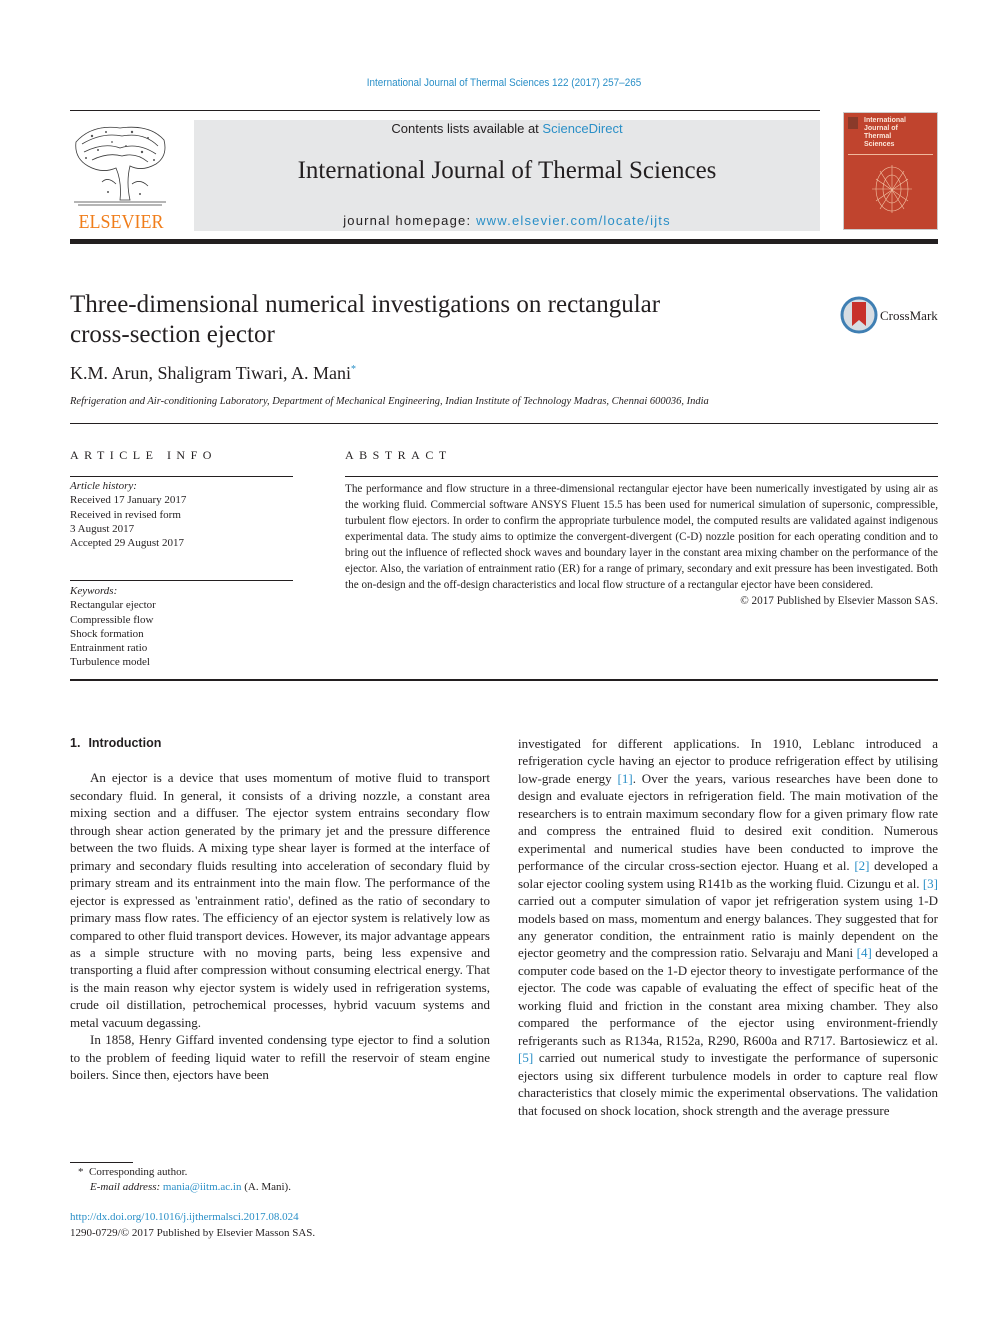  I want to click on homepage-link: www.elsevier.com/locate/ijts, so click(573, 220).